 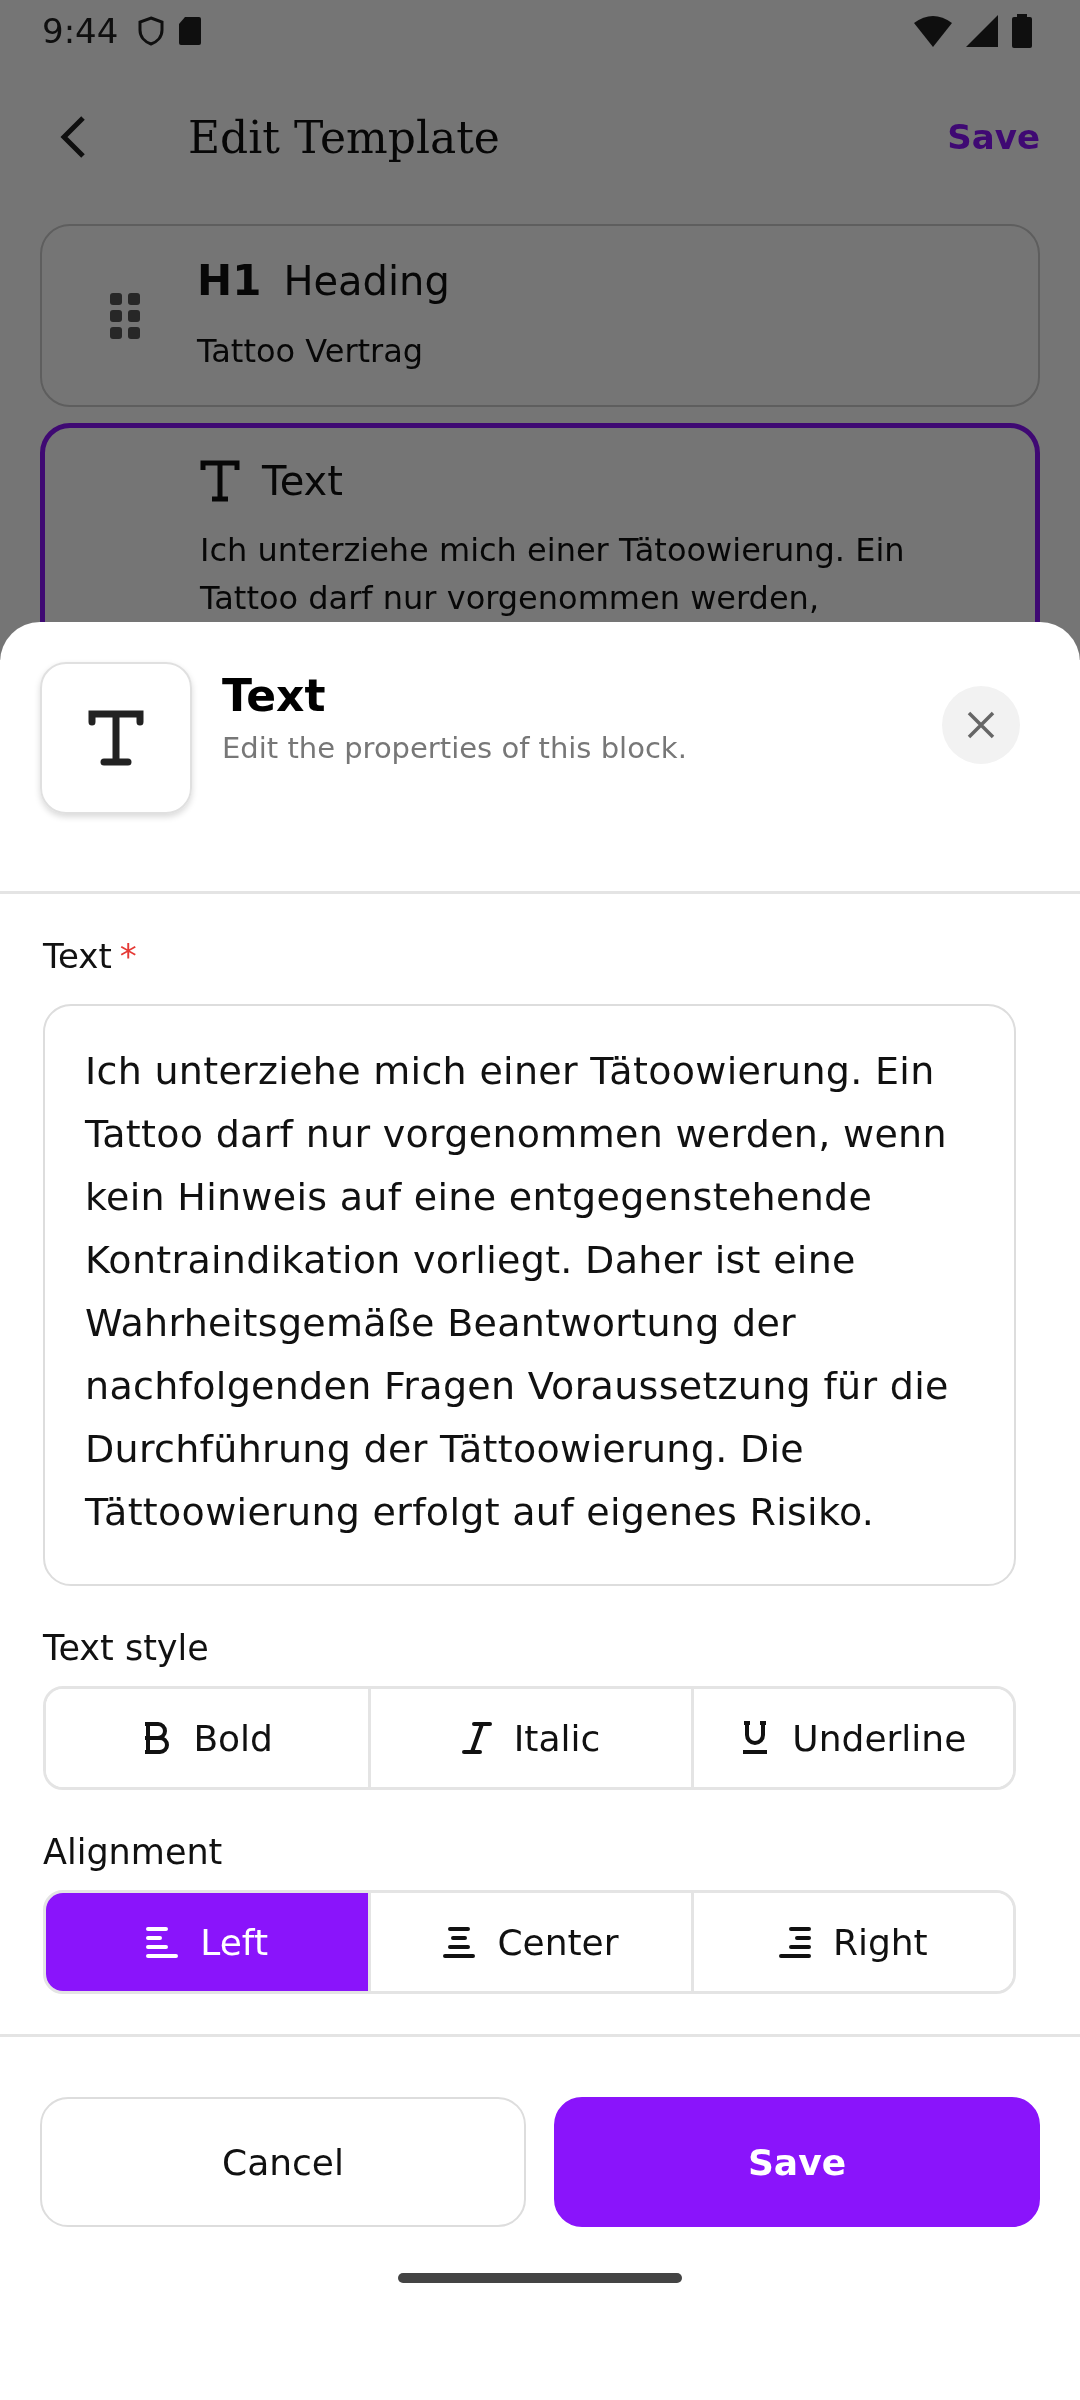 I want to click on italic-icon, so click(x=476, y=1738).